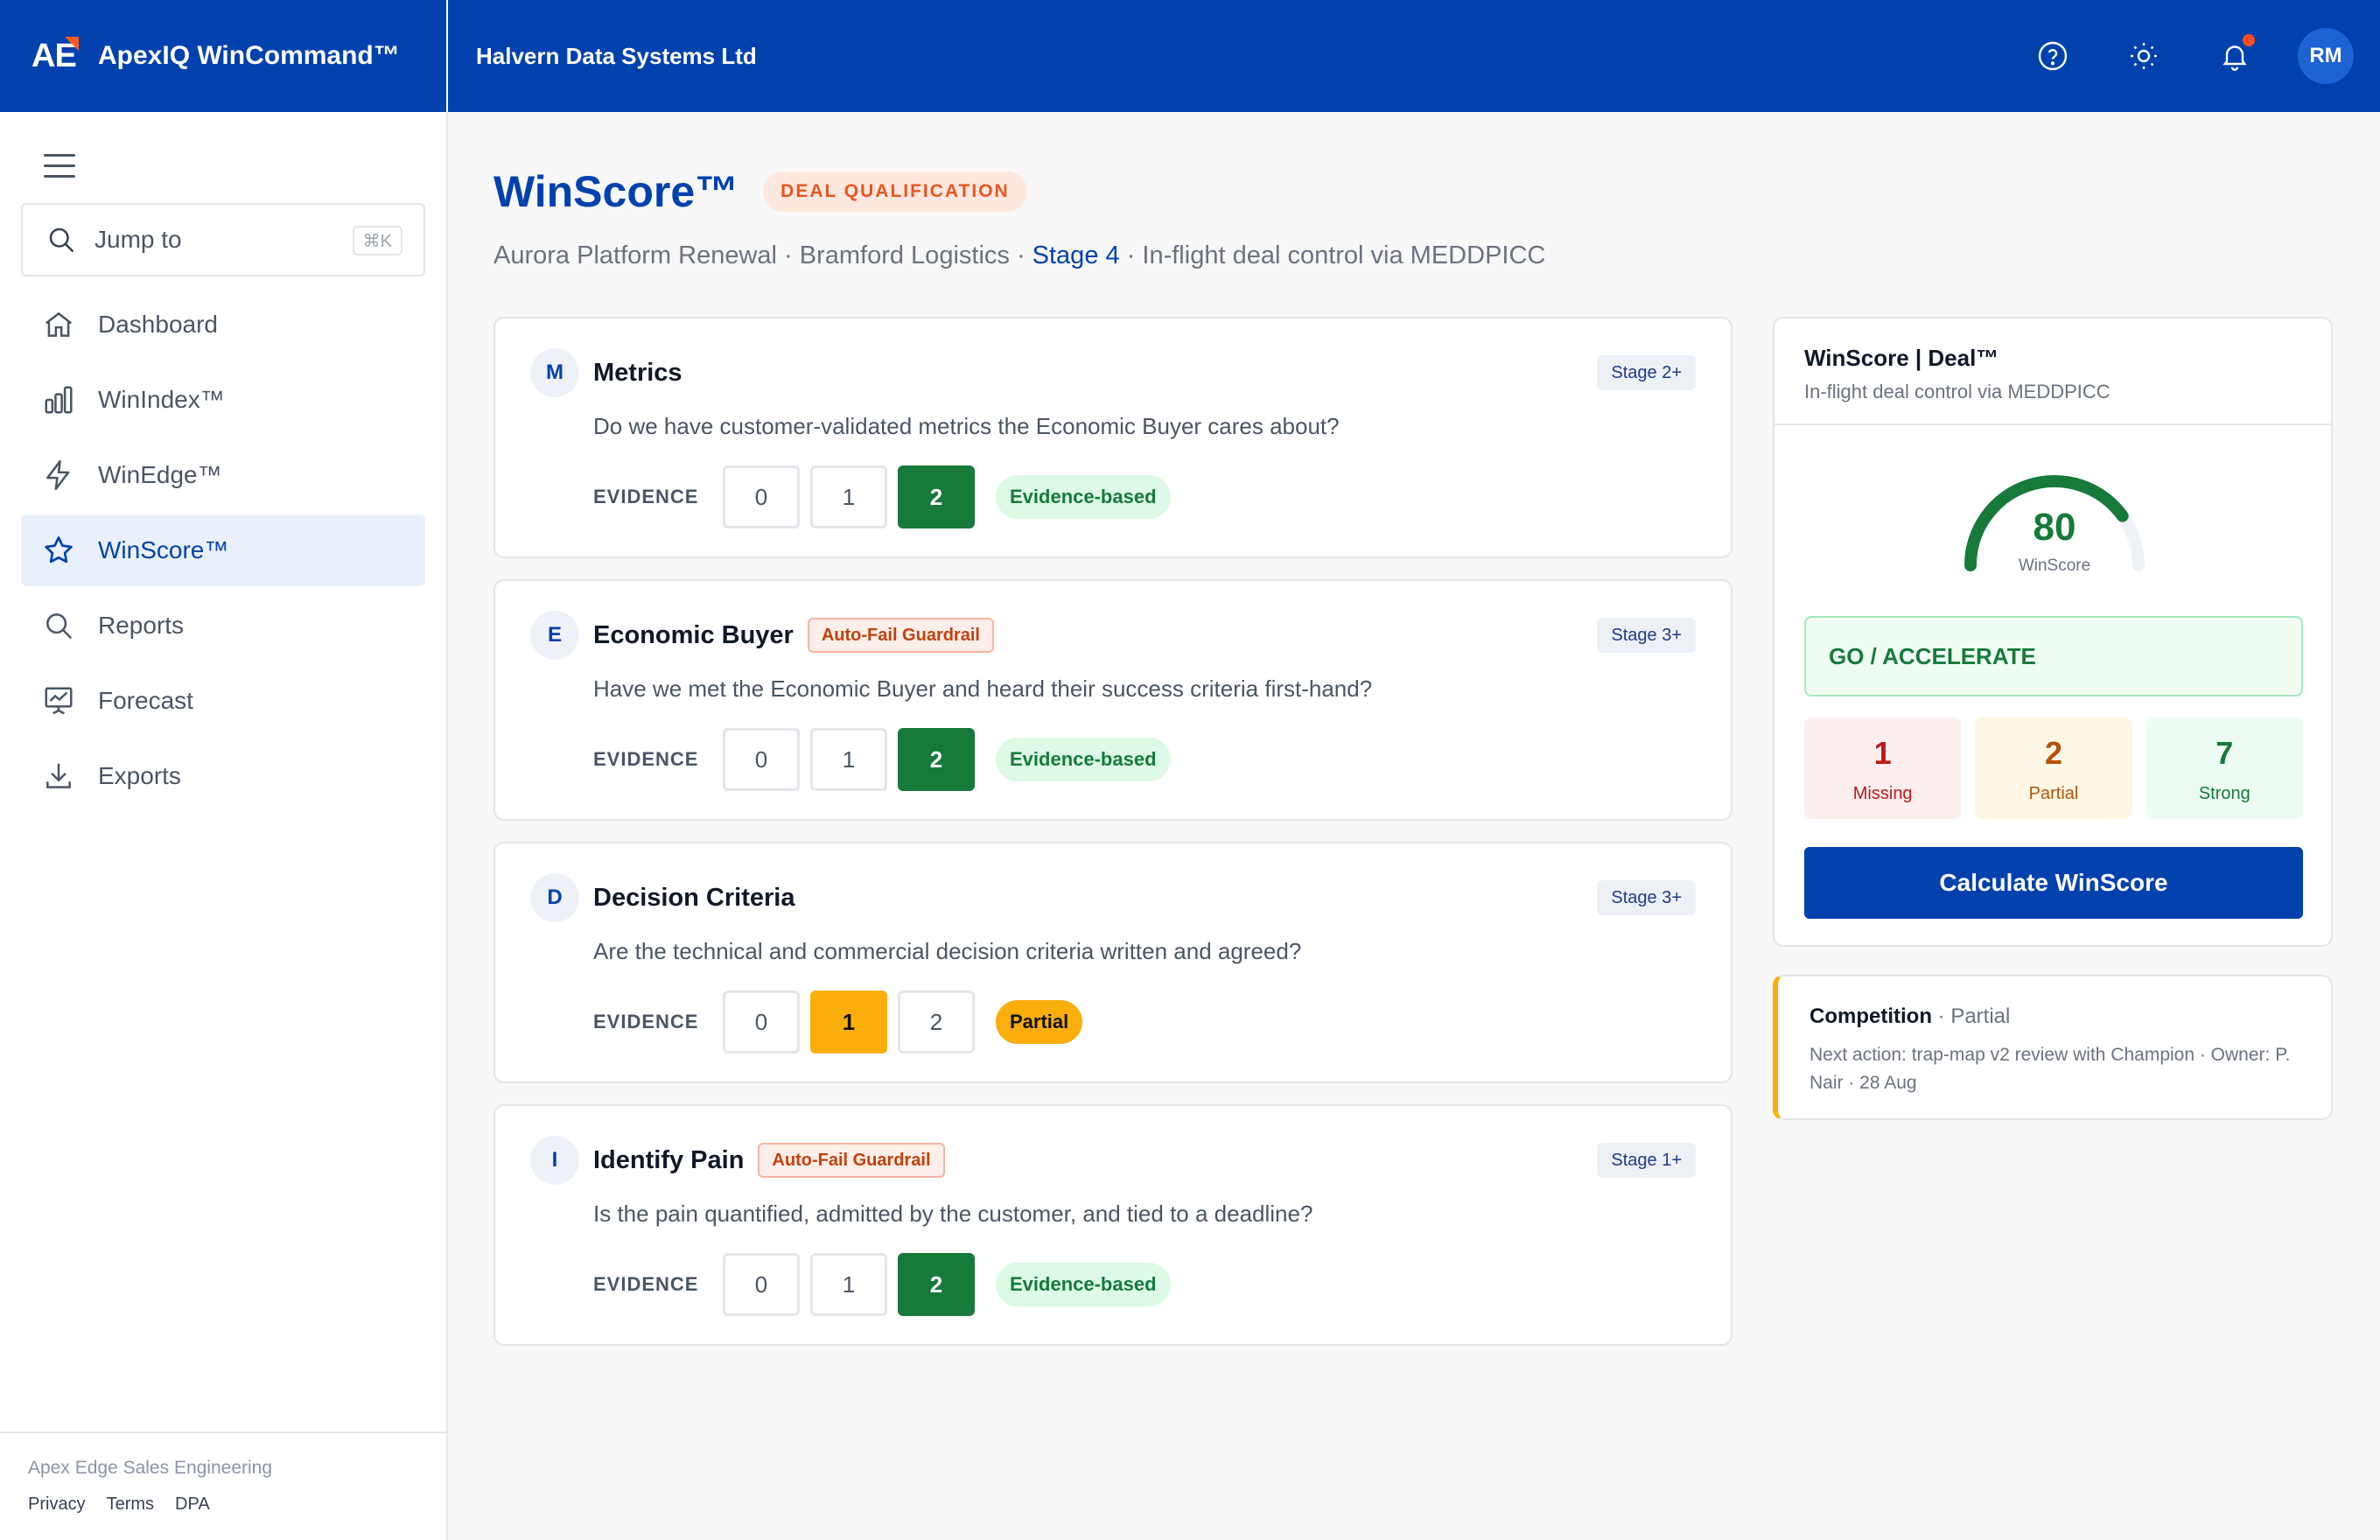 The height and width of the screenshot is (1540, 2380). What do you see at coordinates (58, 775) in the screenshot?
I see `download-icon` at bounding box center [58, 775].